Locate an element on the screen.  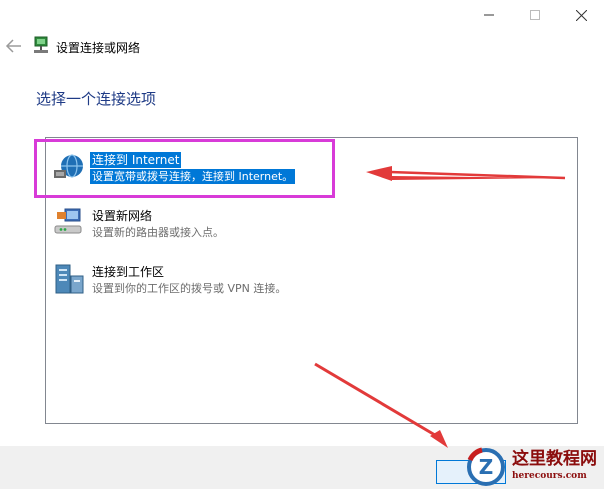
highlight-box is located at coordinates (184, 168).